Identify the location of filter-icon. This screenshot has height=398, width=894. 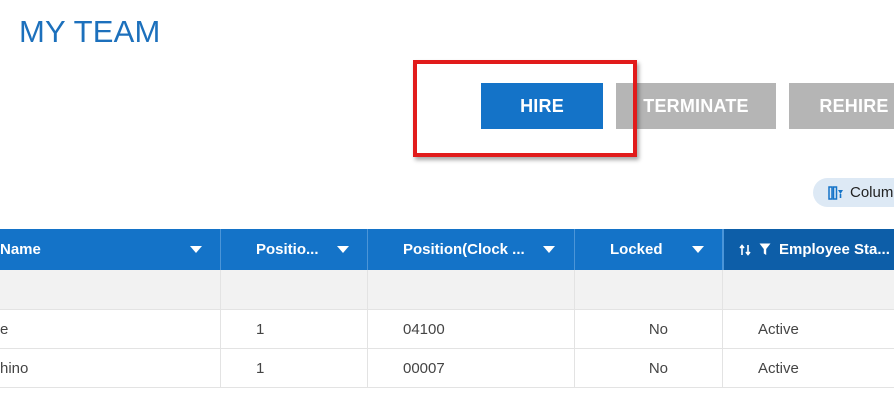
(765, 249).